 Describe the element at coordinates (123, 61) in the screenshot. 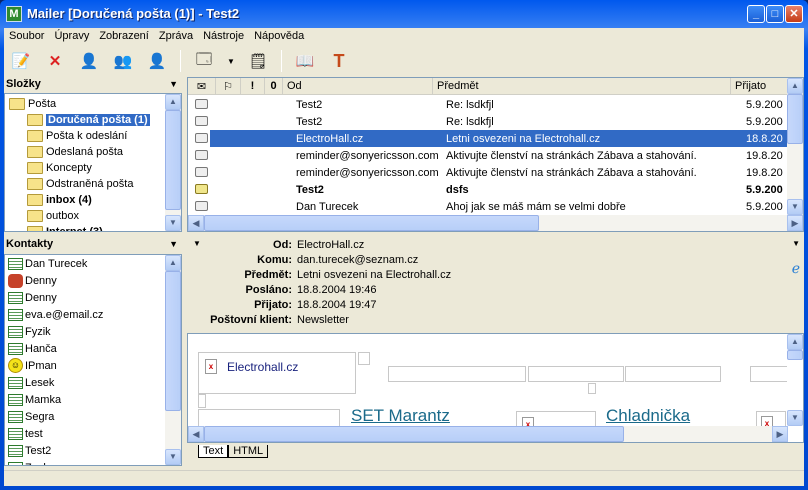

I see `reply-all-icon: 👥` at that location.